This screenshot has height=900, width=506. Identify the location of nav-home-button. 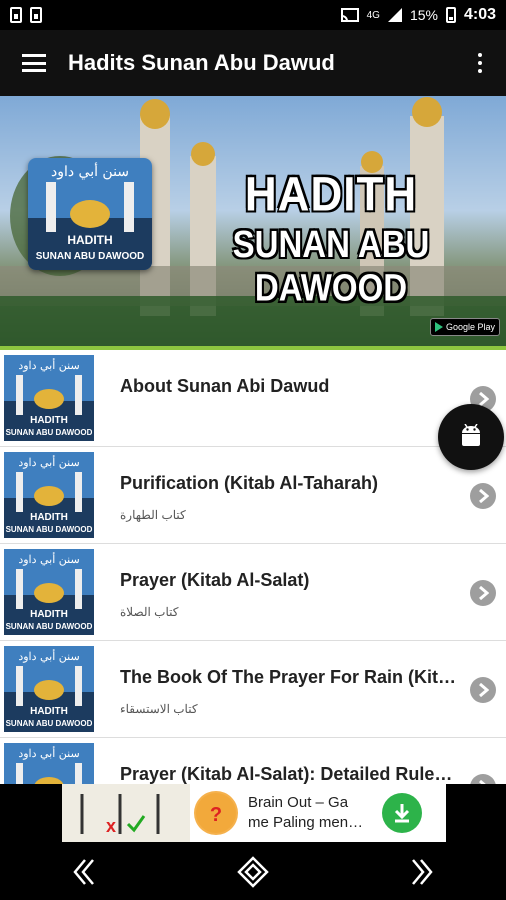
(253, 872).